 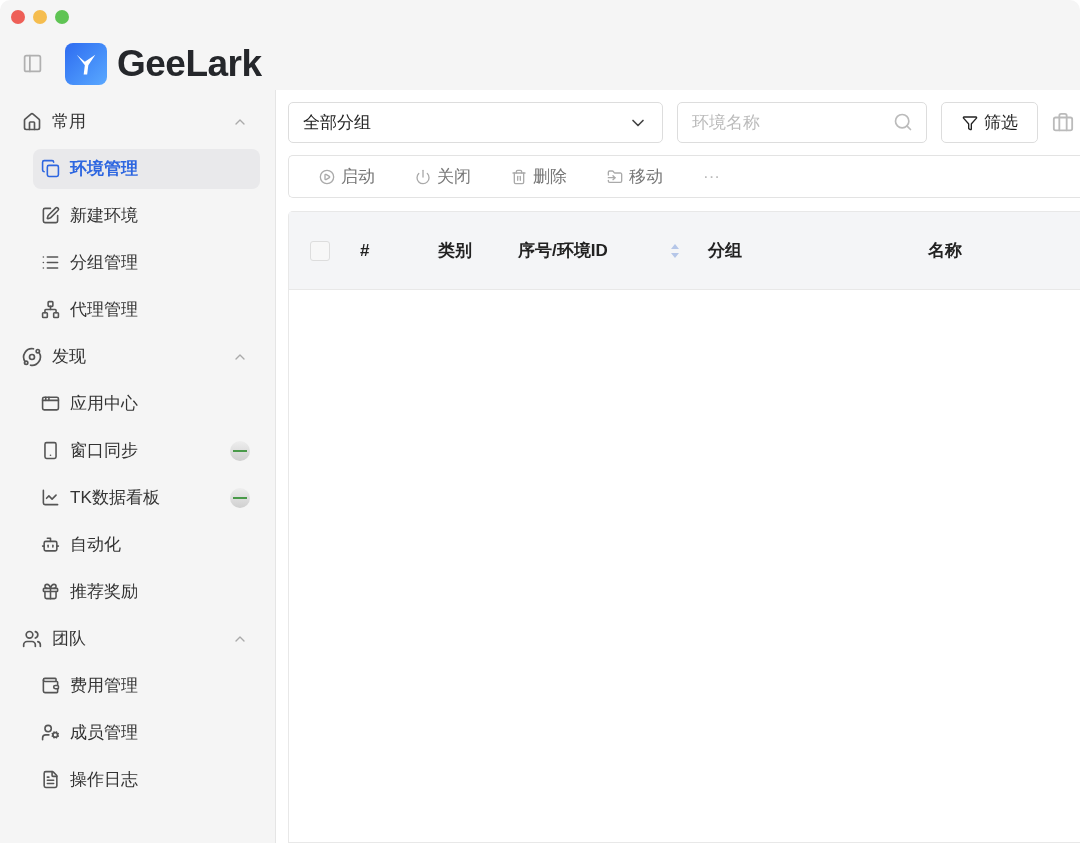 I want to click on toolbar-action-button: 关闭, so click(x=443, y=176).